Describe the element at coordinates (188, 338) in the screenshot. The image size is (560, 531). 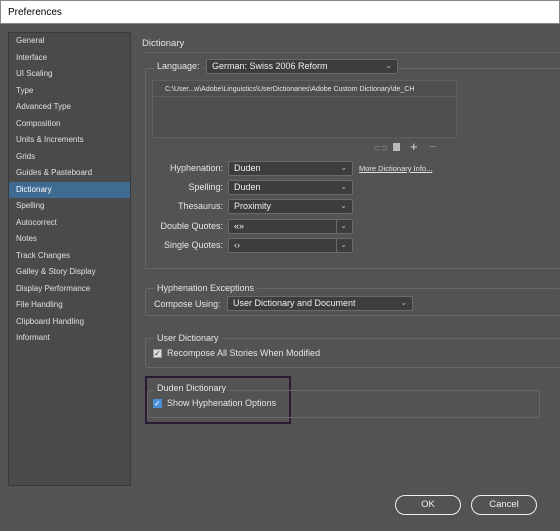
I see `user-dictionary-title: User Dictionary` at that location.